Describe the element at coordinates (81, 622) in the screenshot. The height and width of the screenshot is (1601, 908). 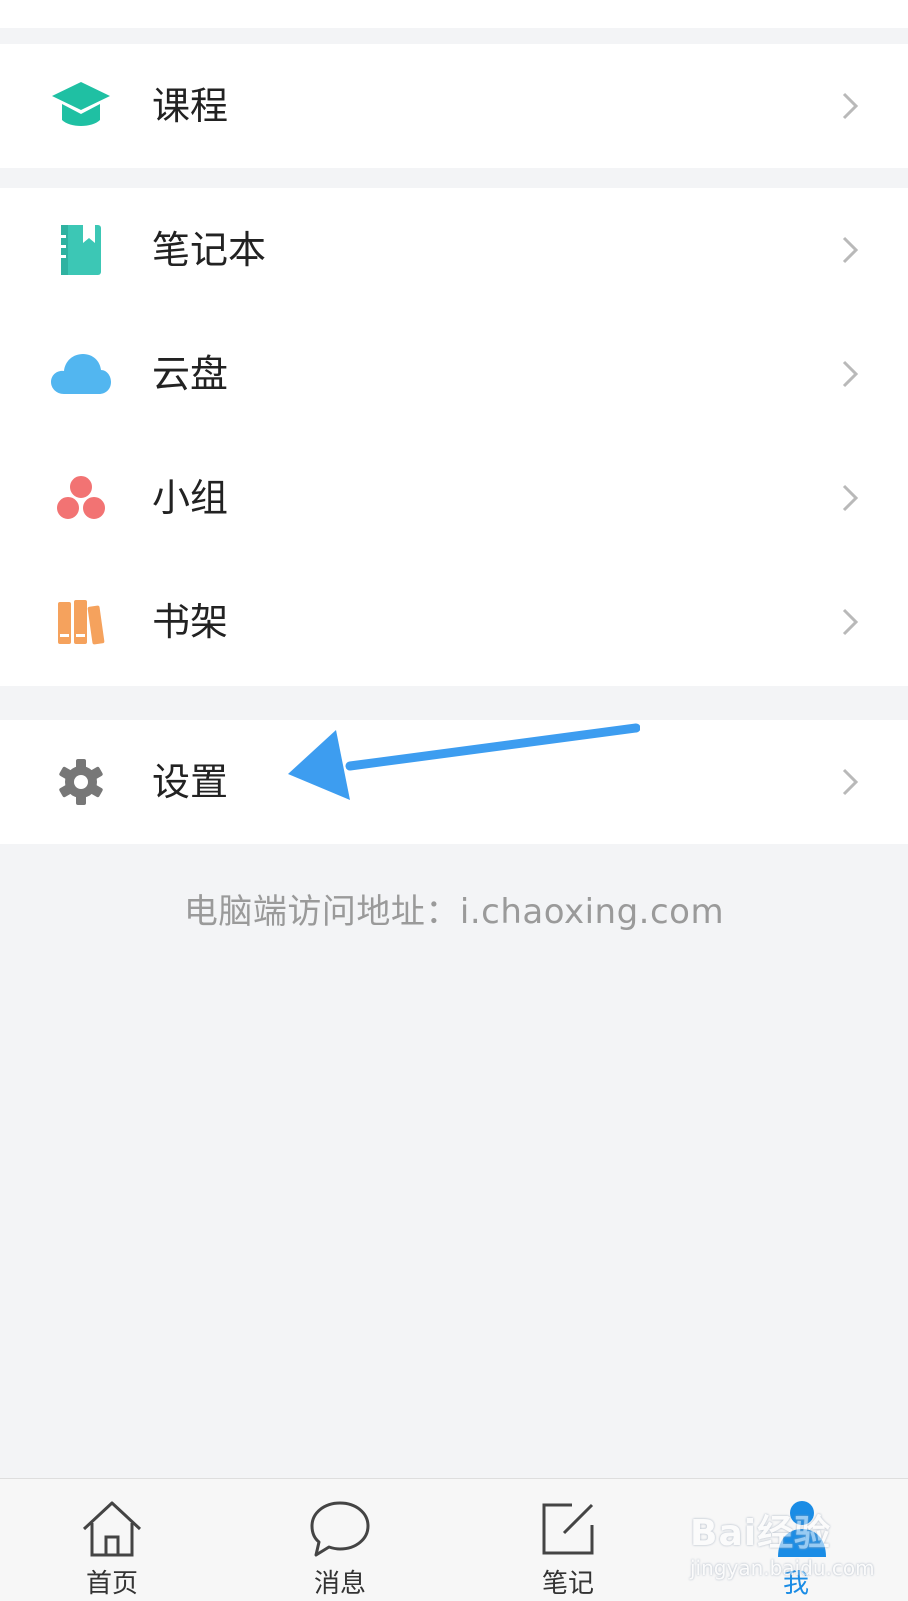
I see `bookshelf-icon` at that location.